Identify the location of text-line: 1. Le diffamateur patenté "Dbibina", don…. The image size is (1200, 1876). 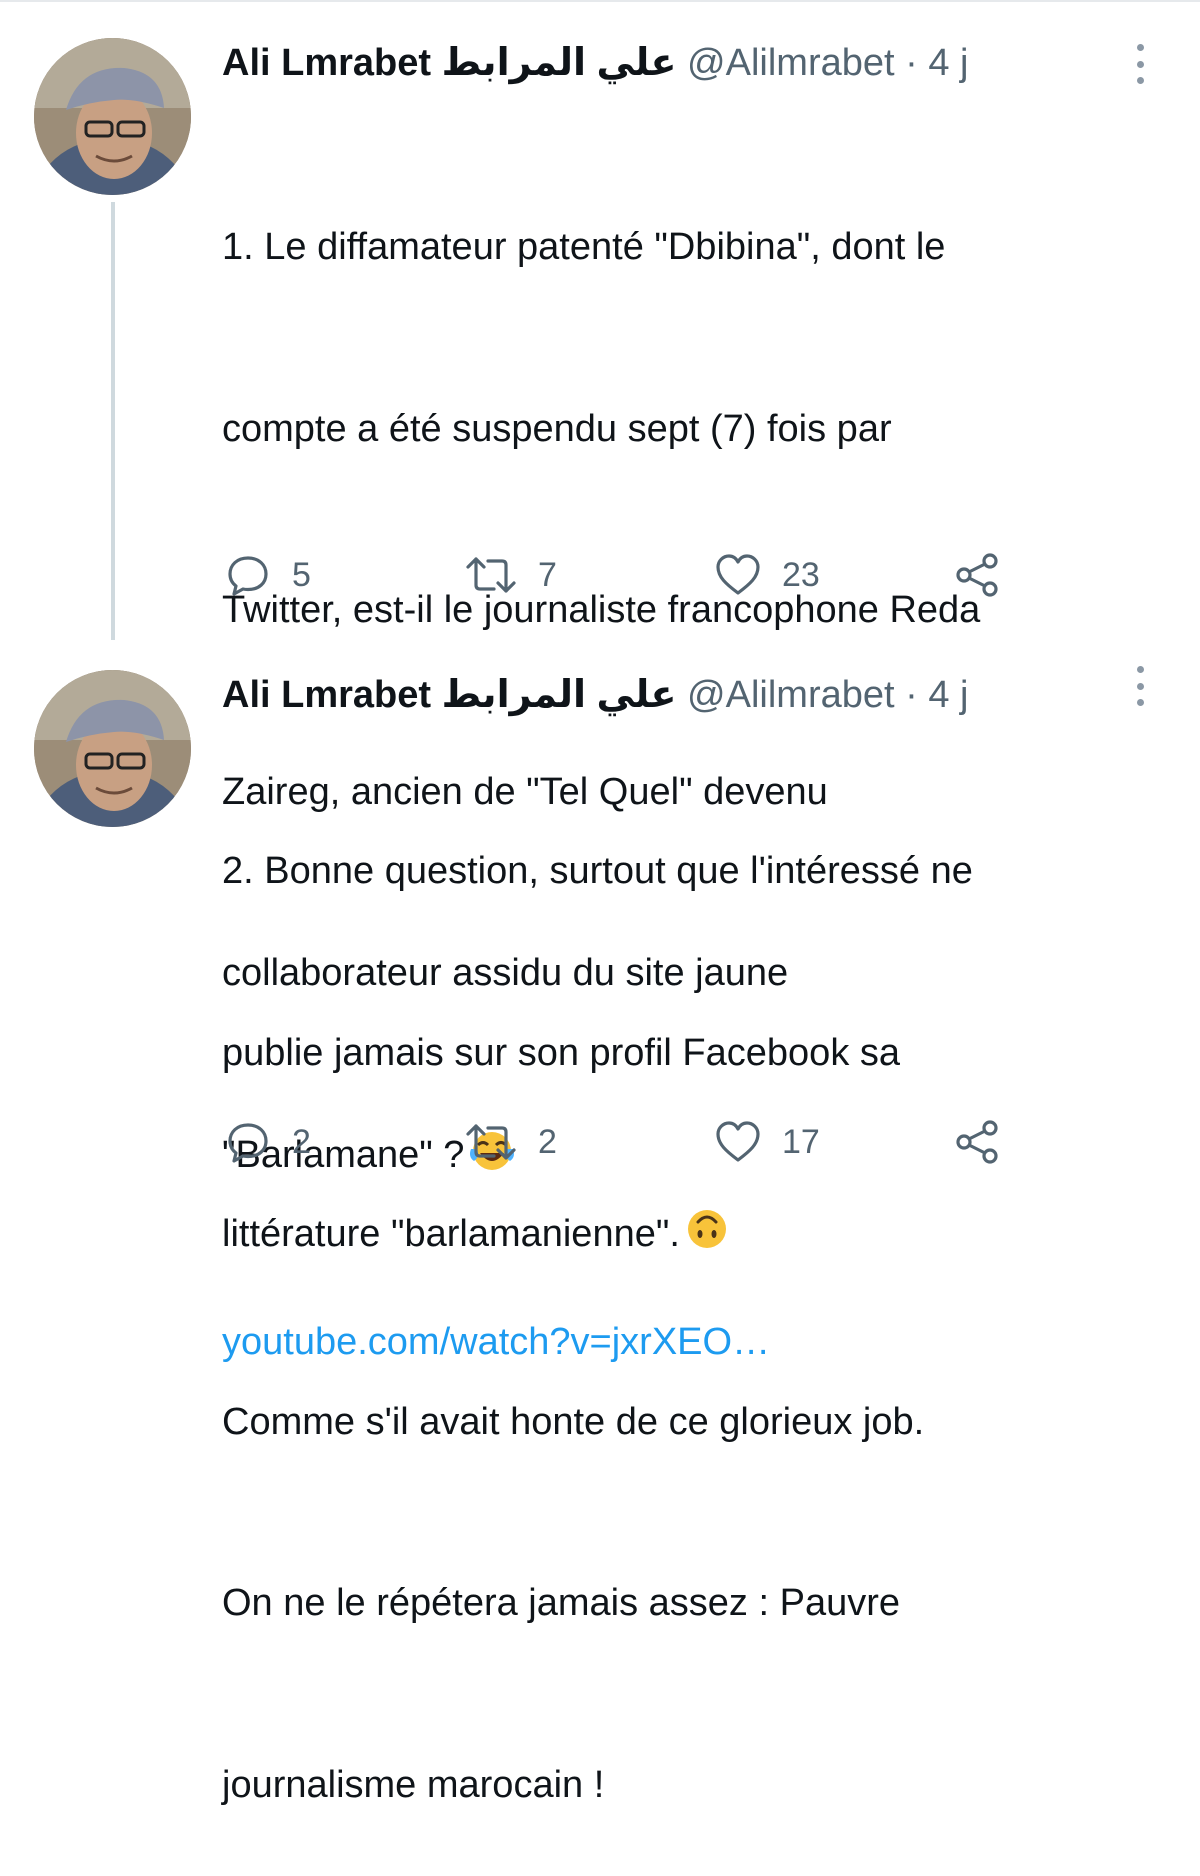
(584, 247).